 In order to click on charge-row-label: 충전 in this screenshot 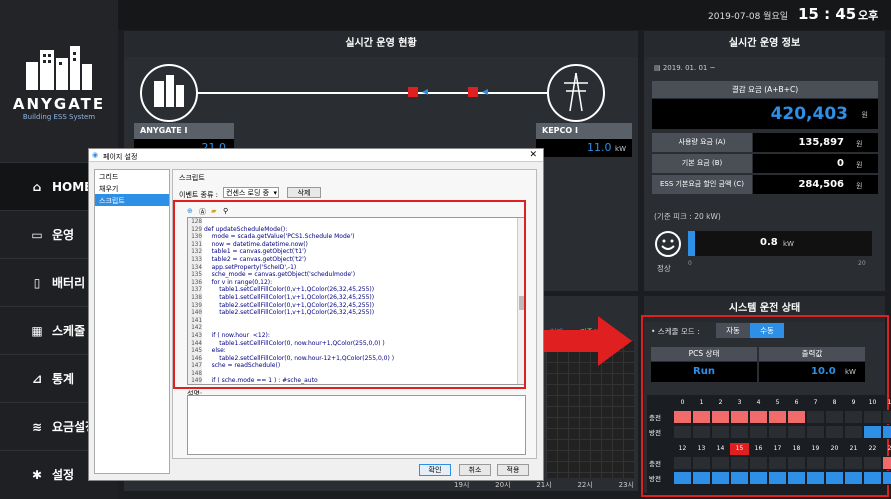, I will do `click(655, 464)`.